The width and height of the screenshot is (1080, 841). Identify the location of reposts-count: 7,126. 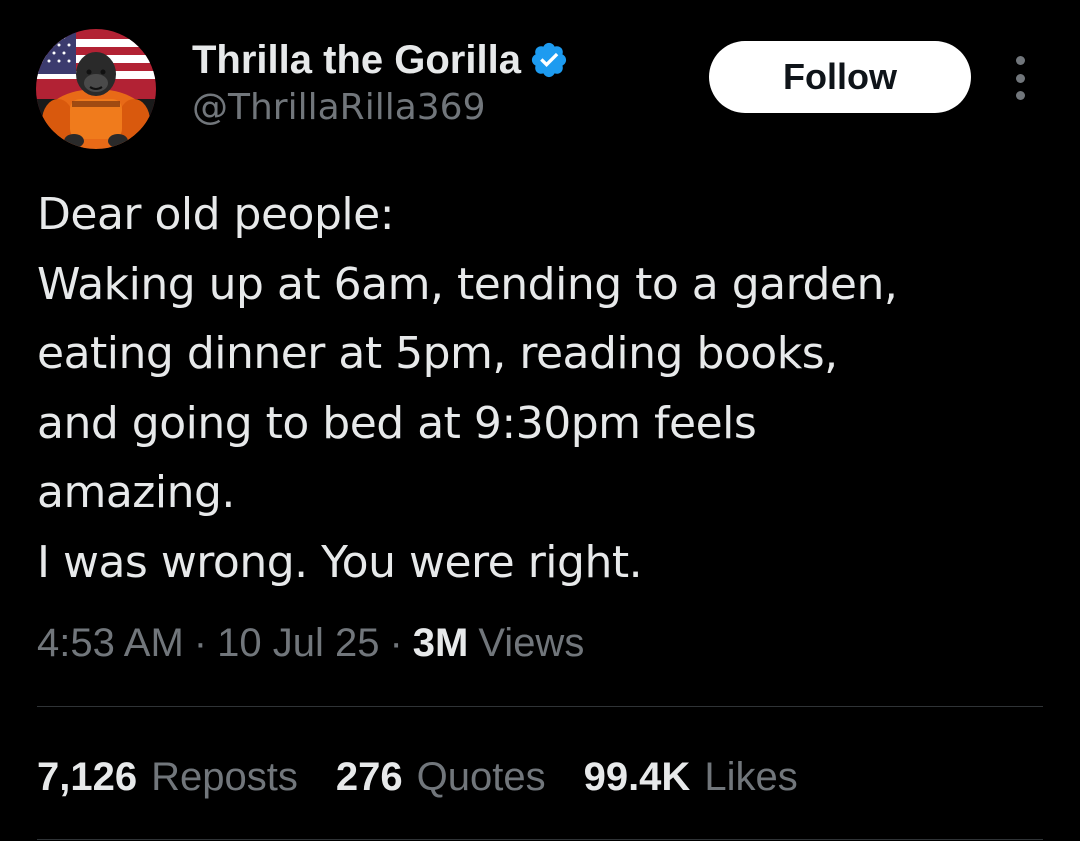
(87, 776).